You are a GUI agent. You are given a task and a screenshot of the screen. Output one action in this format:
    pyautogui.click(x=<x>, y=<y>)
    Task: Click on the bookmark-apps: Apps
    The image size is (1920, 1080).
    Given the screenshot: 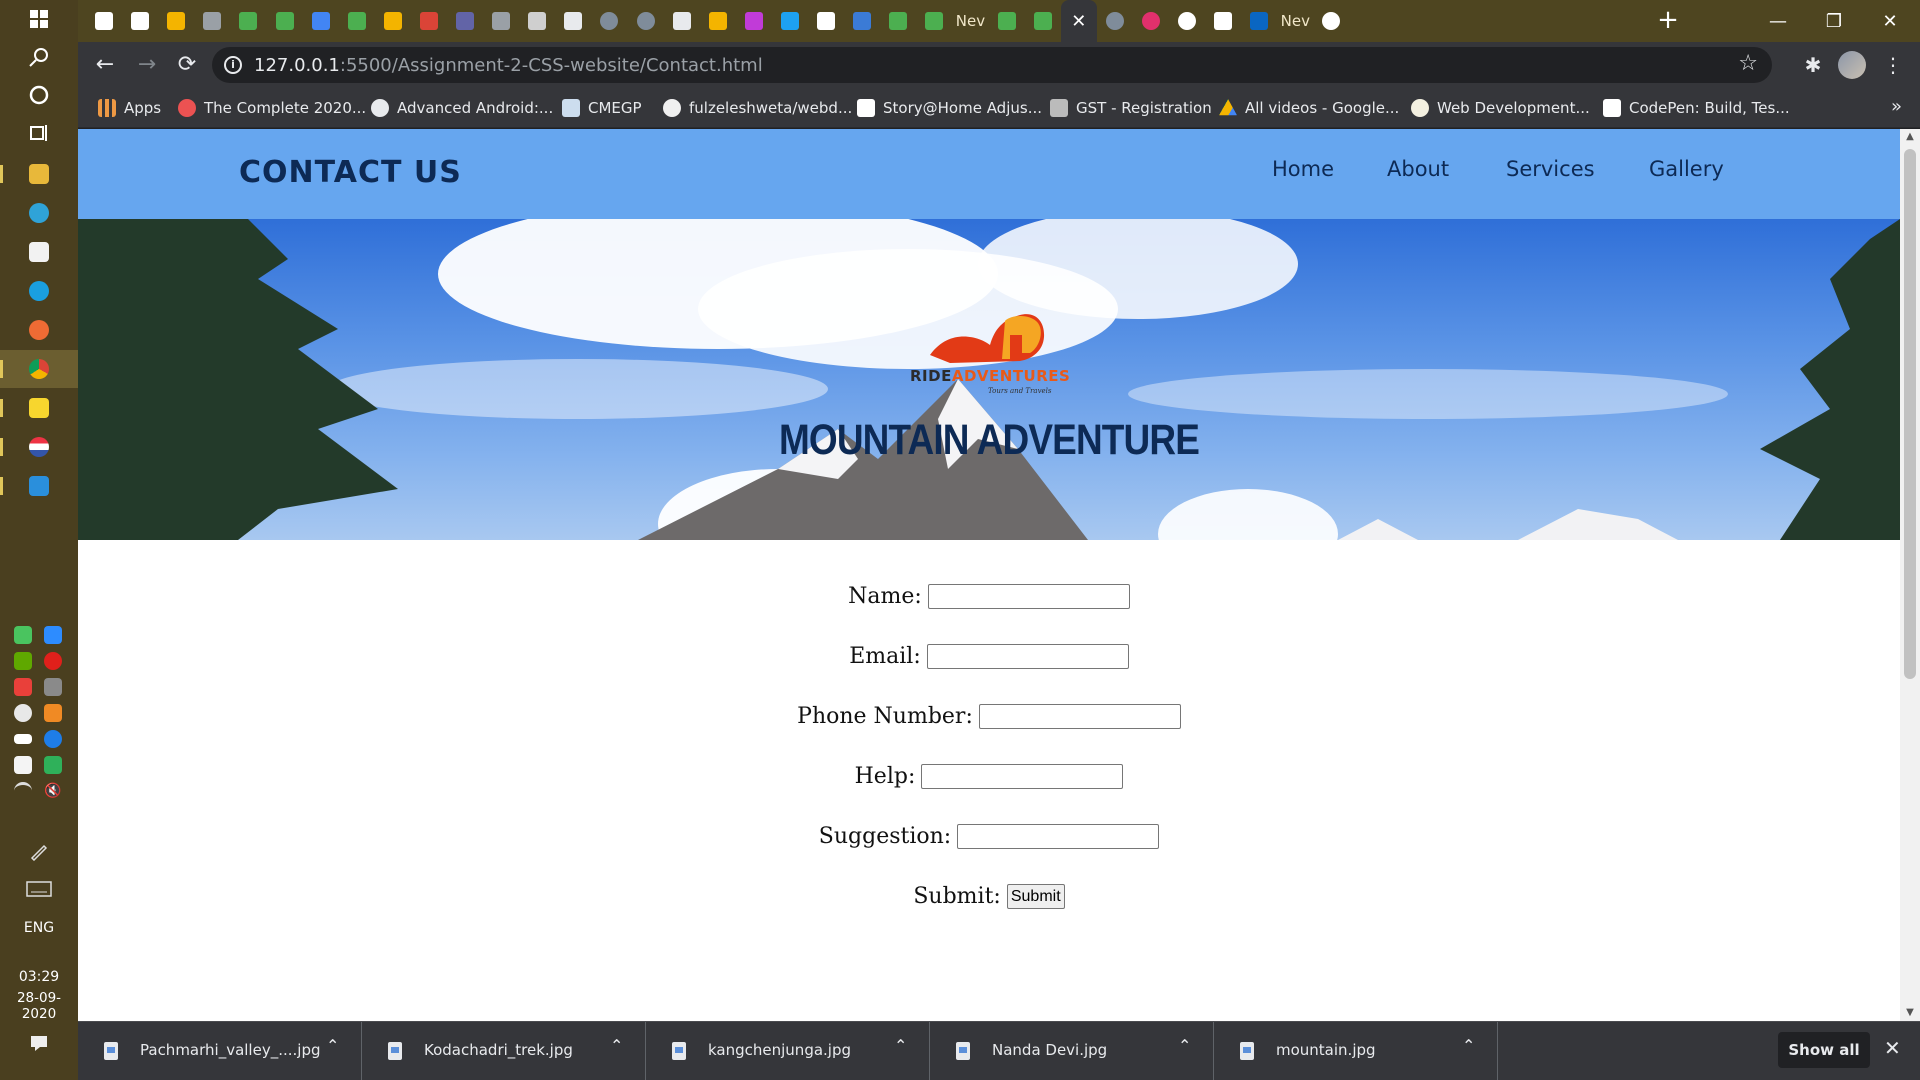 What is the action you would take?
    pyautogui.click(x=129, y=108)
    